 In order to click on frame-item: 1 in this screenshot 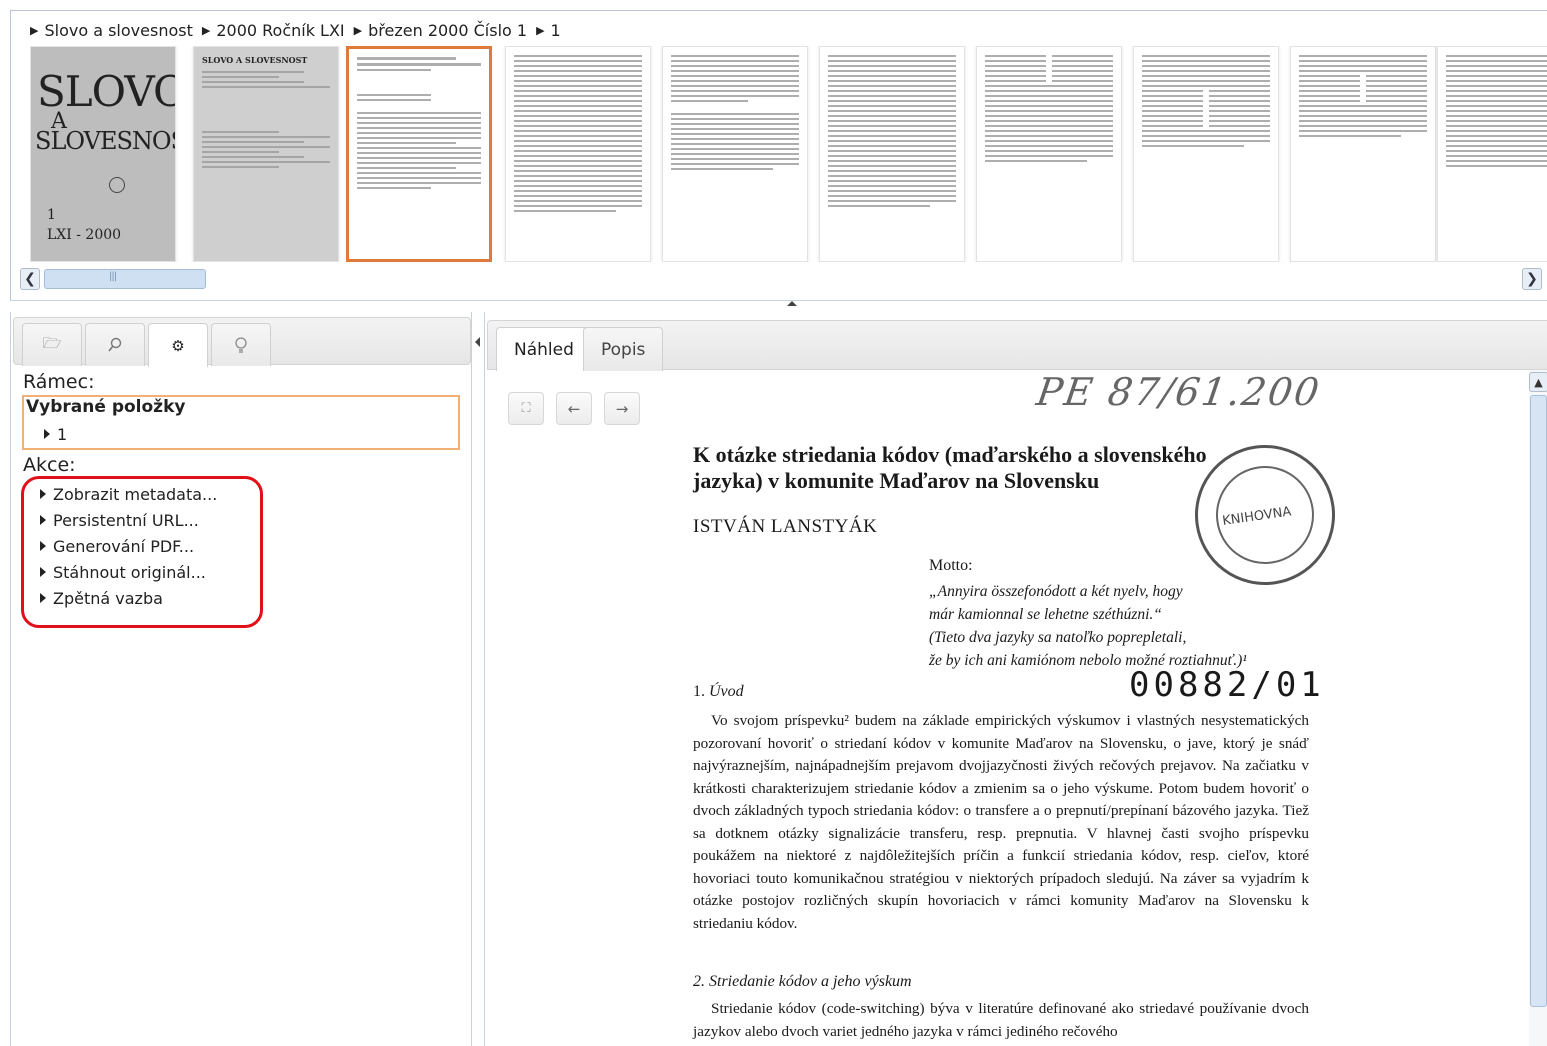, I will do `click(55, 434)`.